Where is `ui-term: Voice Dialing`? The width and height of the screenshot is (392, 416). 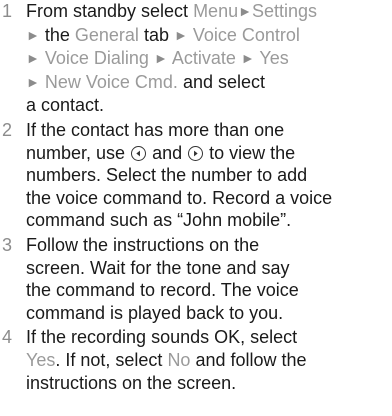
ui-term: Voice Dialing is located at coordinates (96, 58).